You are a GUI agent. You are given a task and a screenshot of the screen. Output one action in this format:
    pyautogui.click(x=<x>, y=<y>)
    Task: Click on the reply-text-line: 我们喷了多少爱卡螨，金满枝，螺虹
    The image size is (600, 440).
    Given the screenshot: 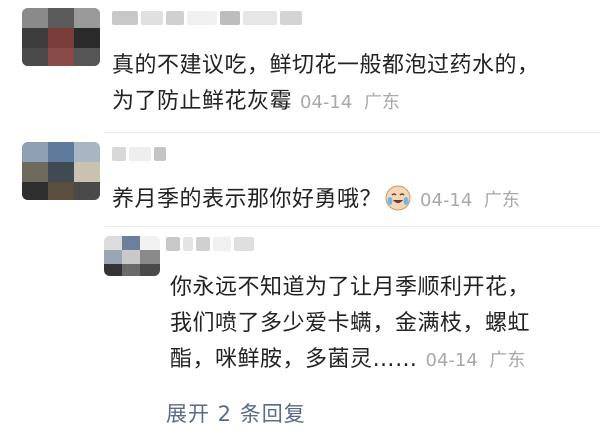 What is the action you would take?
    pyautogui.click(x=350, y=323)
    